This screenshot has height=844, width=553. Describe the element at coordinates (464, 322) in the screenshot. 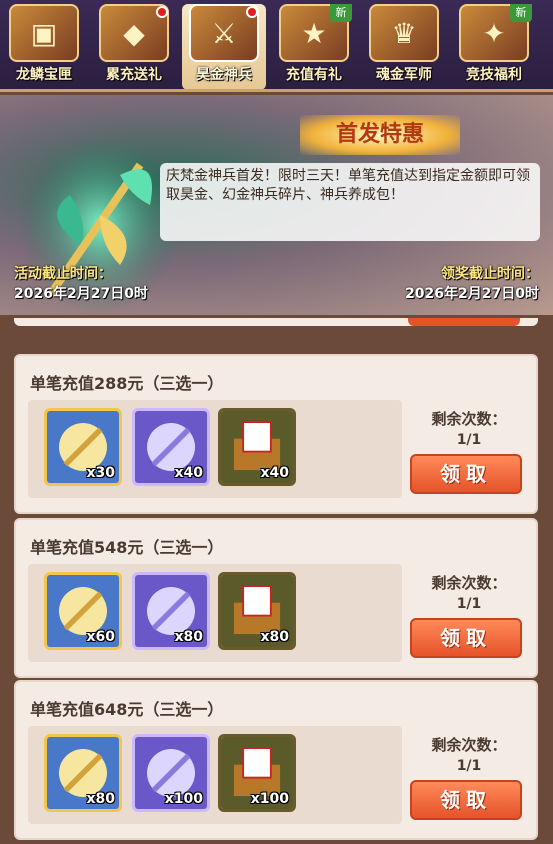

I see `partial-claim-button` at that location.